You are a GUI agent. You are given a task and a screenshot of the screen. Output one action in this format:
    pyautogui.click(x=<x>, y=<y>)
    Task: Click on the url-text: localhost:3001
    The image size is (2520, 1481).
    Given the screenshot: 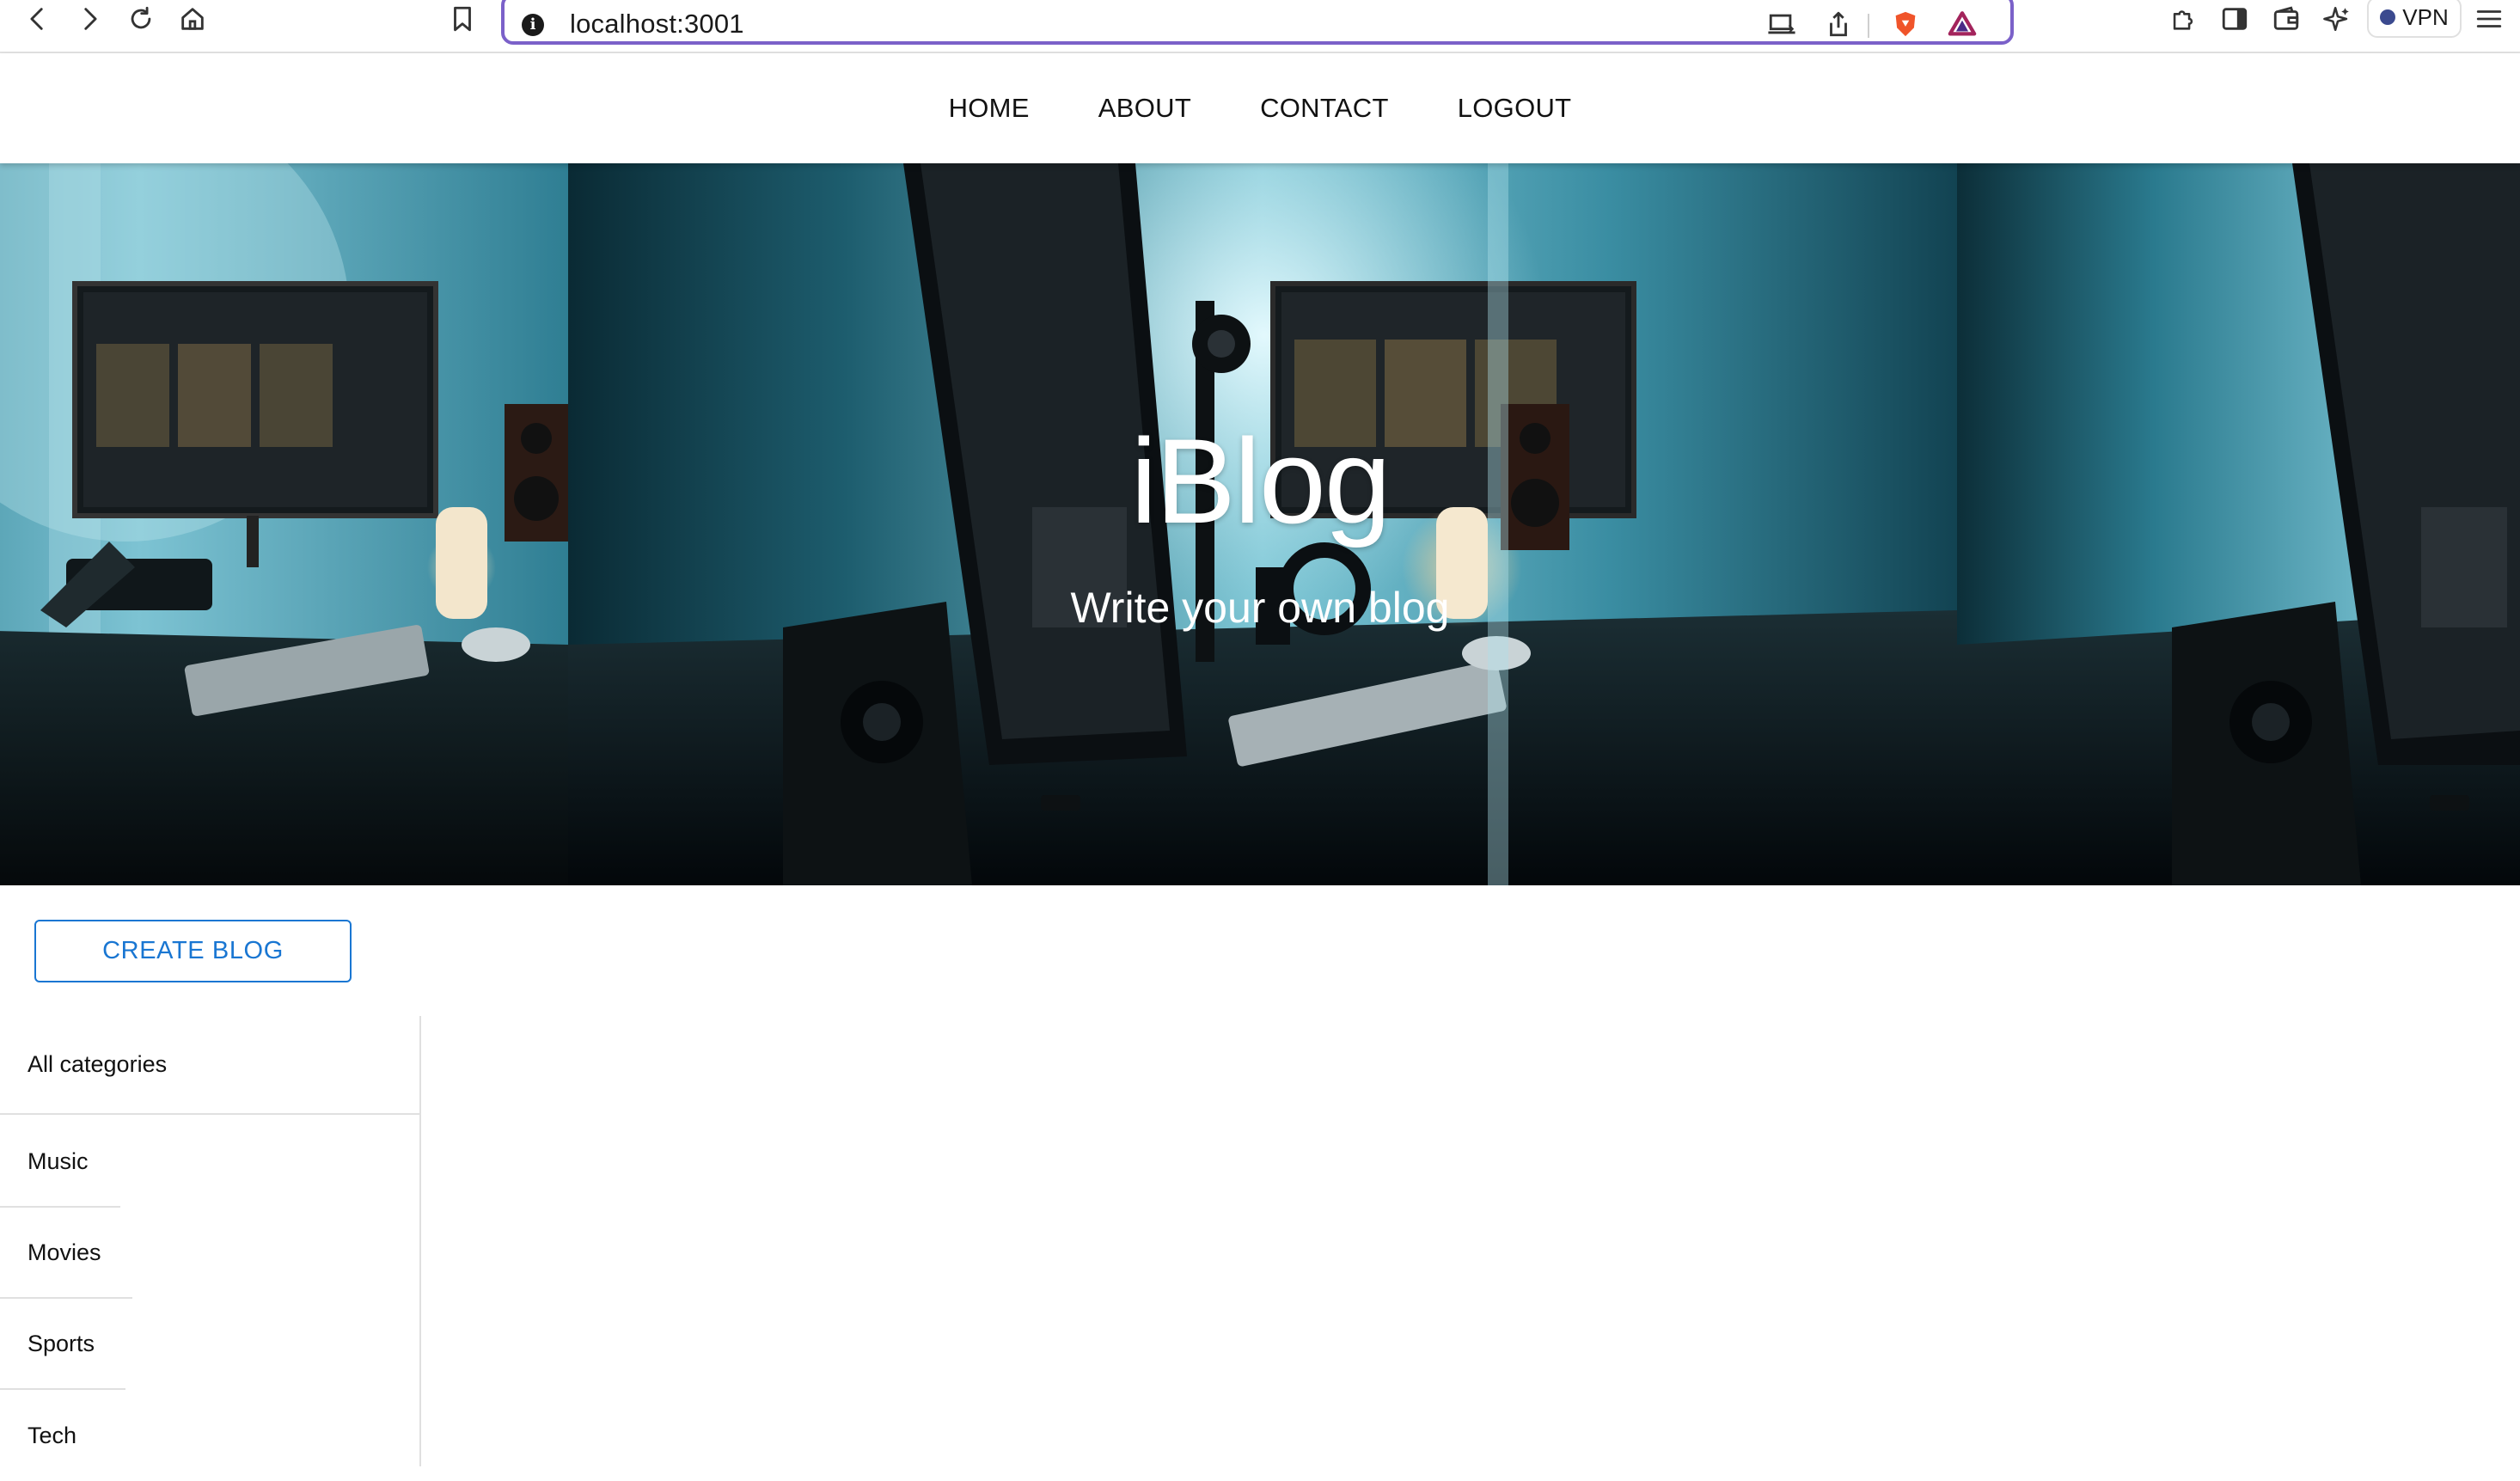 What is the action you would take?
    pyautogui.click(x=657, y=24)
    